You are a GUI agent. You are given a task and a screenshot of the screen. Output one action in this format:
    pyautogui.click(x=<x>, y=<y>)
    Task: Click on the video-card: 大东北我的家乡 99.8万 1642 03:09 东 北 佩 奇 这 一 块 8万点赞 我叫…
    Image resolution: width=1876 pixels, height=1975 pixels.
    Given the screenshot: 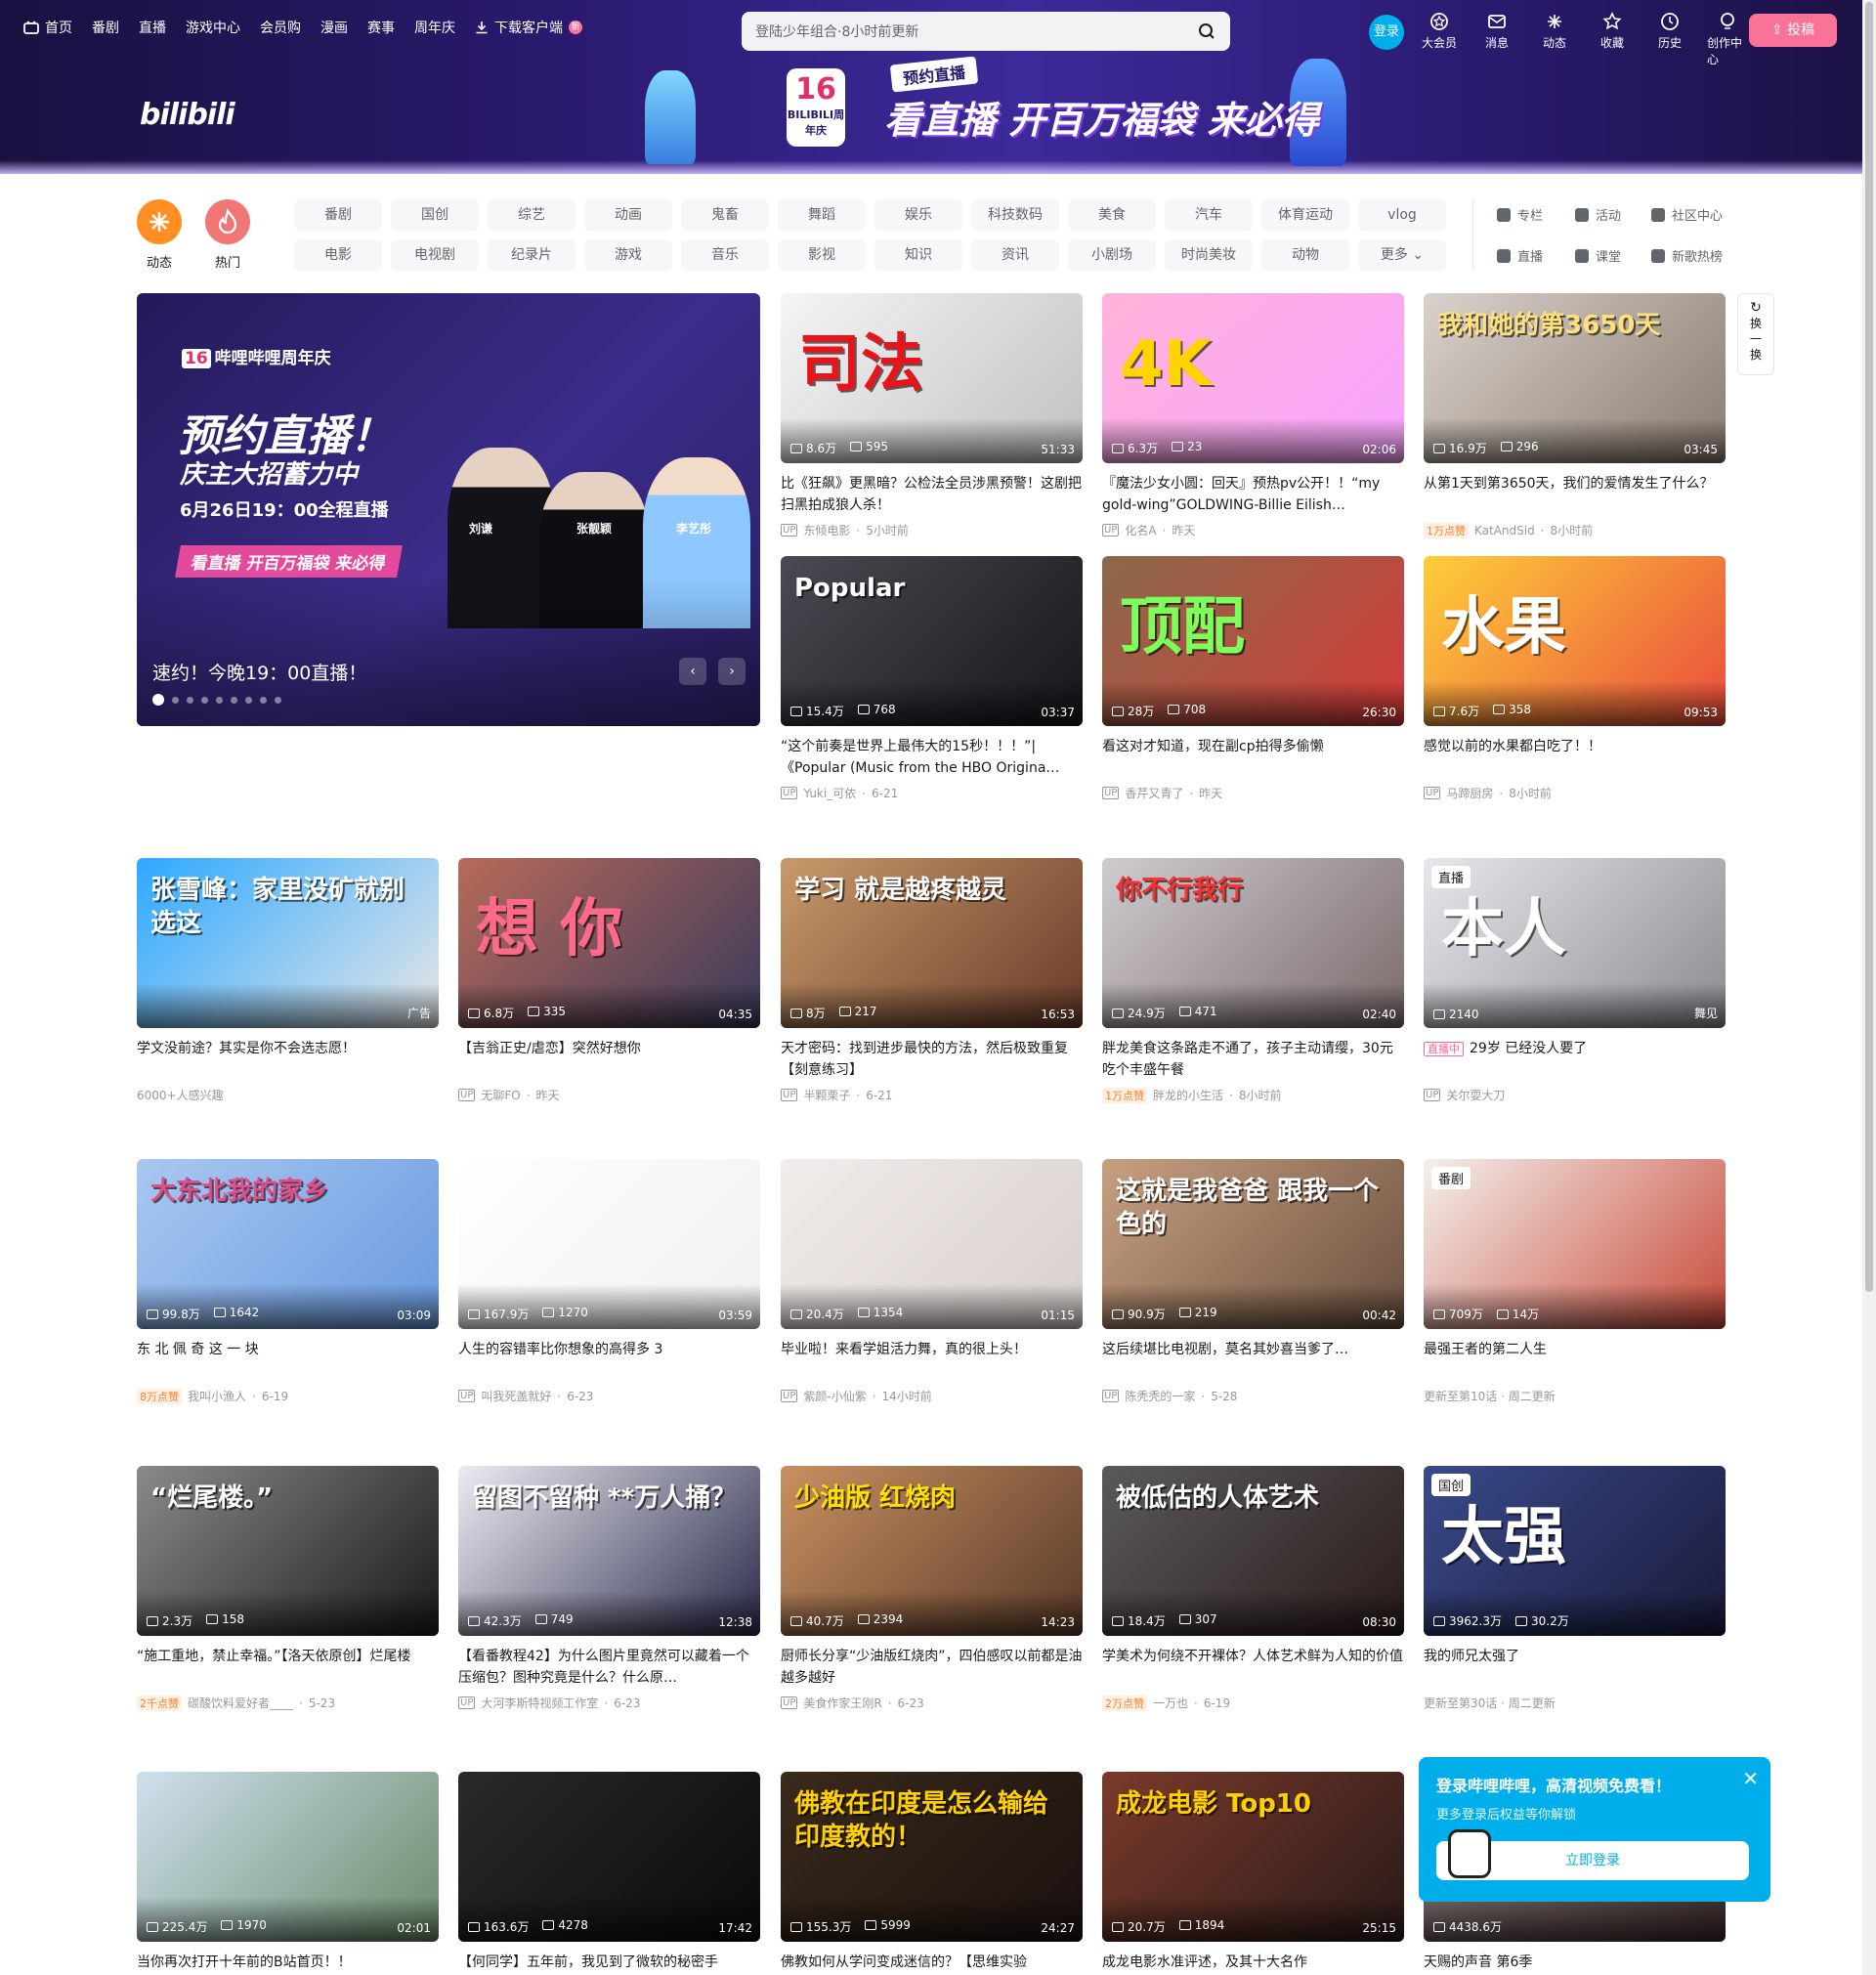 What is the action you would take?
    pyautogui.click(x=288, y=1281)
    